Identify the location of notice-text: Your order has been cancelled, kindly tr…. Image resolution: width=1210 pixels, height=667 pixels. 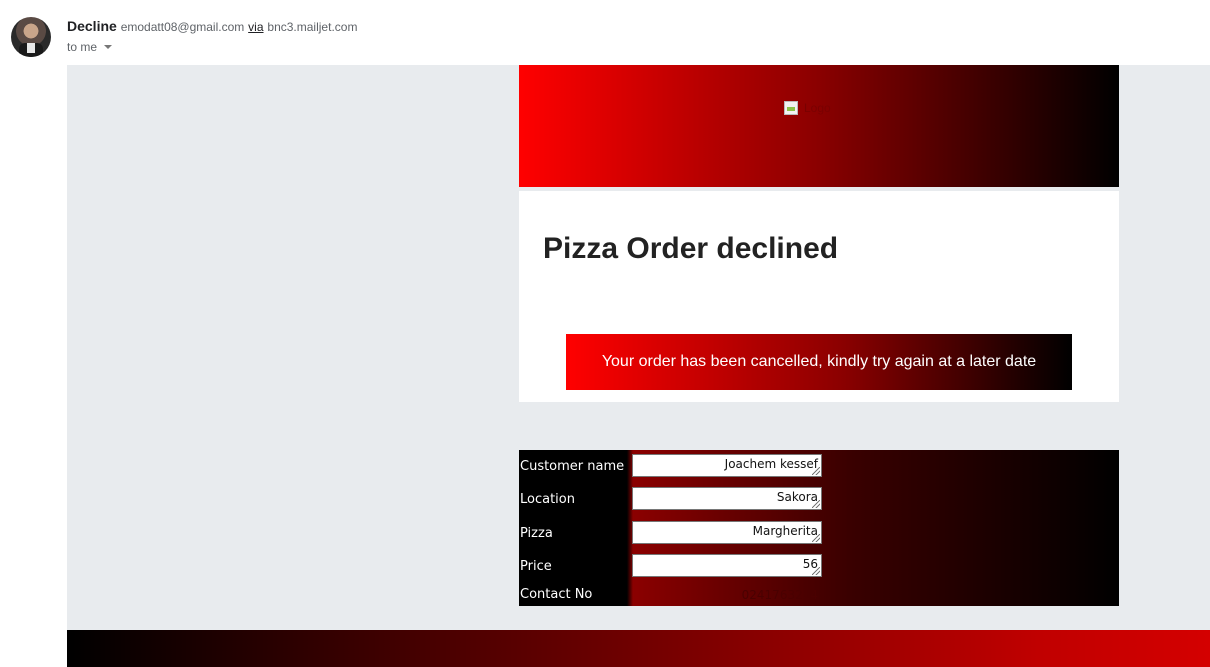
(819, 361).